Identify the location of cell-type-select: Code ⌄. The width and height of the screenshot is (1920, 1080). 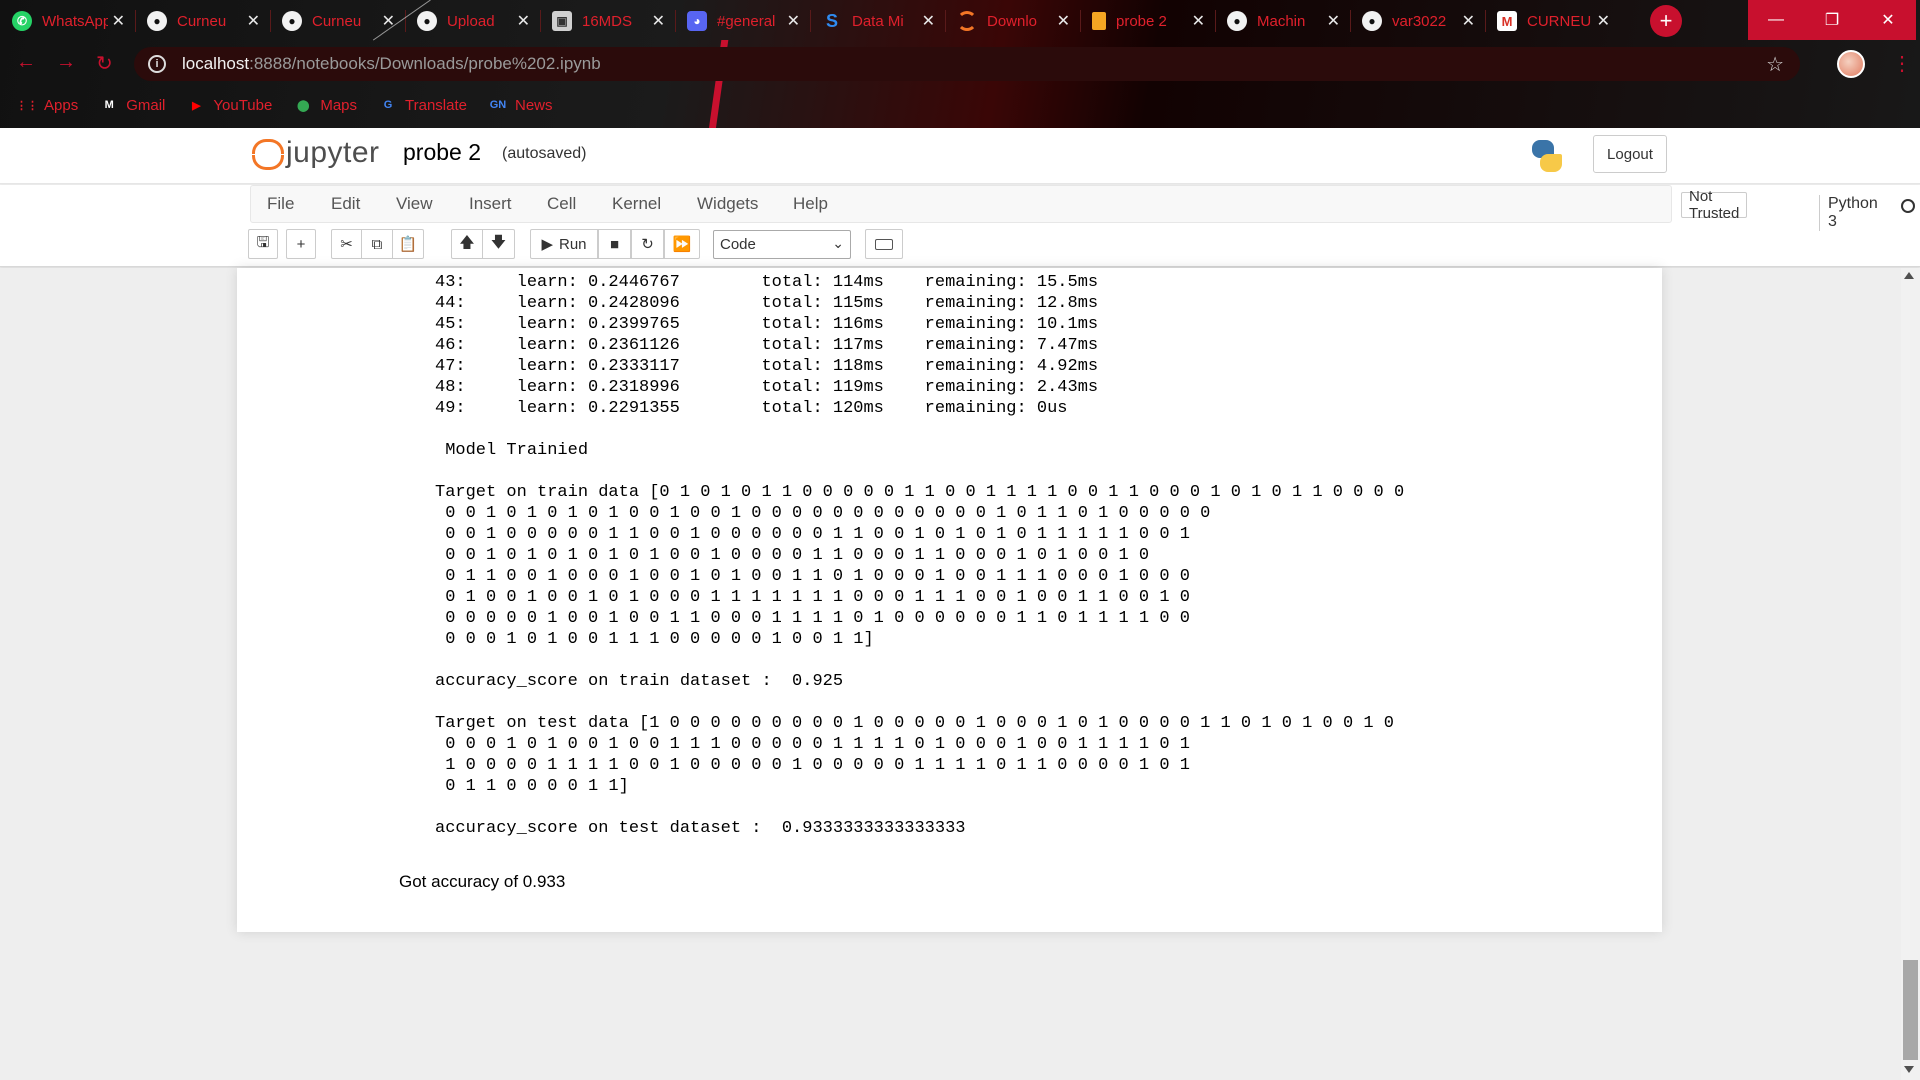
(782, 244).